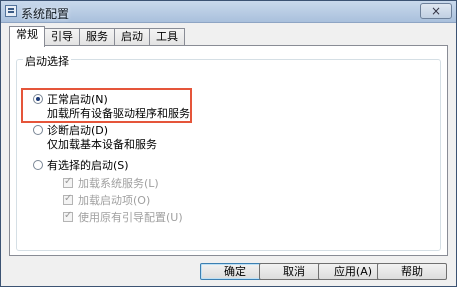  I want to click on tab-tools: 工具, so click(167, 37).